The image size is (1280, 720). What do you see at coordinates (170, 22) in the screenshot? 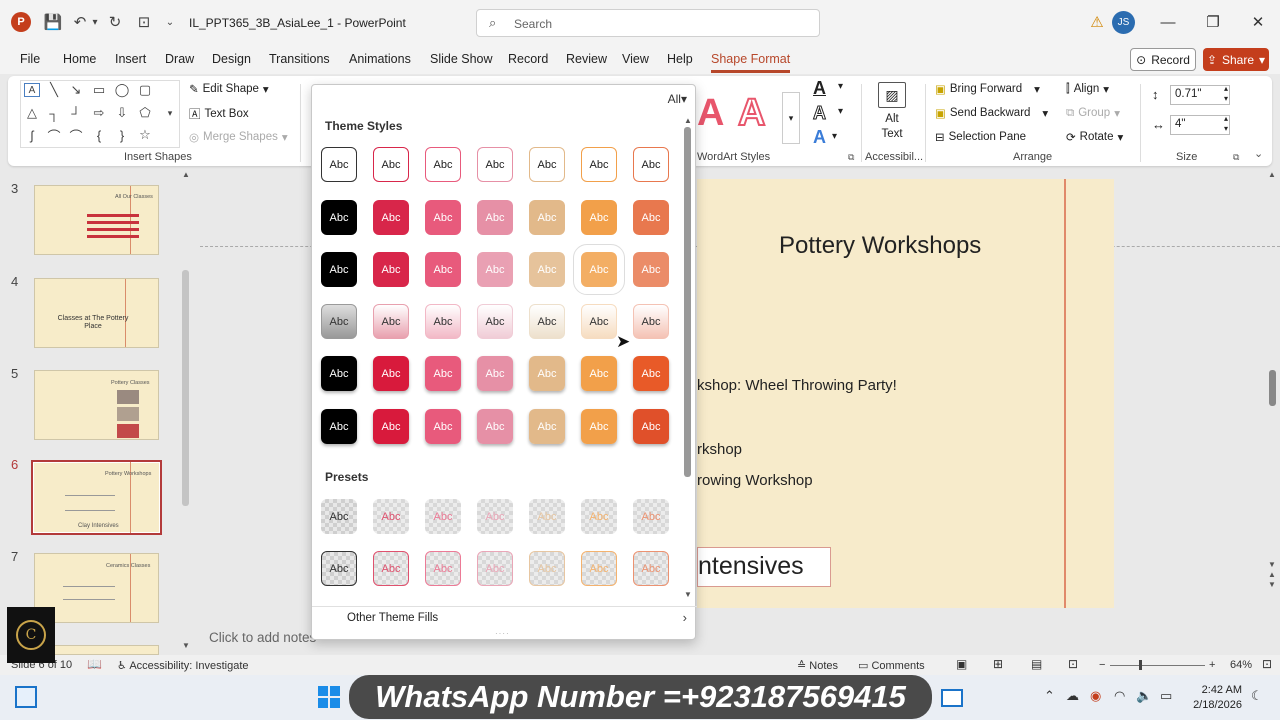
I see `customize-toolbar-icon: ⌄` at bounding box center [170, 22].